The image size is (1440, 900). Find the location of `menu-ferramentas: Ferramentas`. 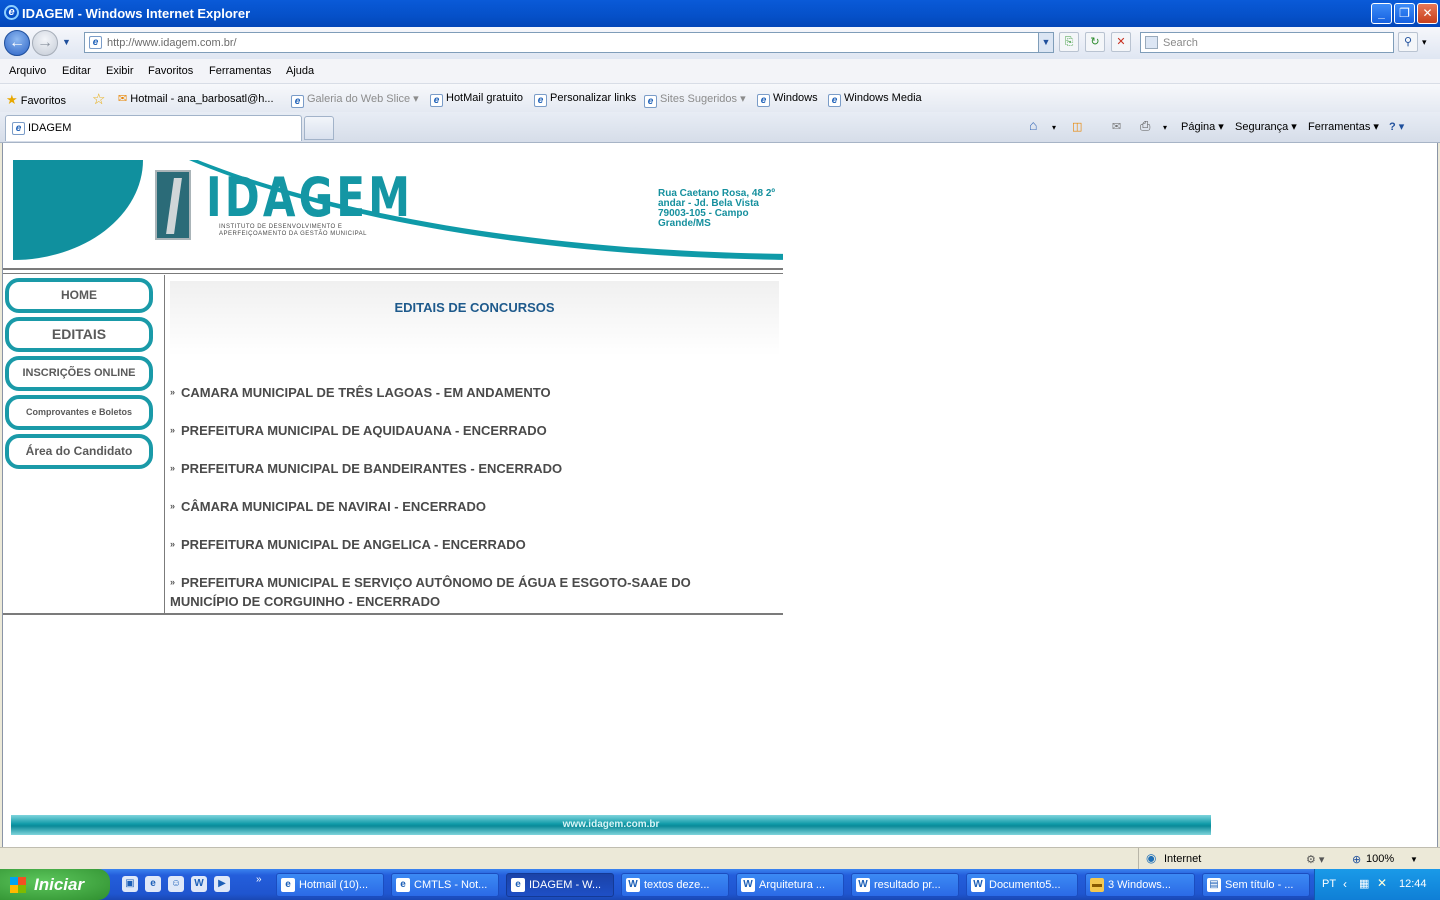

menu-ferramentas: Ferramentas is located at coordinates (240, 71).